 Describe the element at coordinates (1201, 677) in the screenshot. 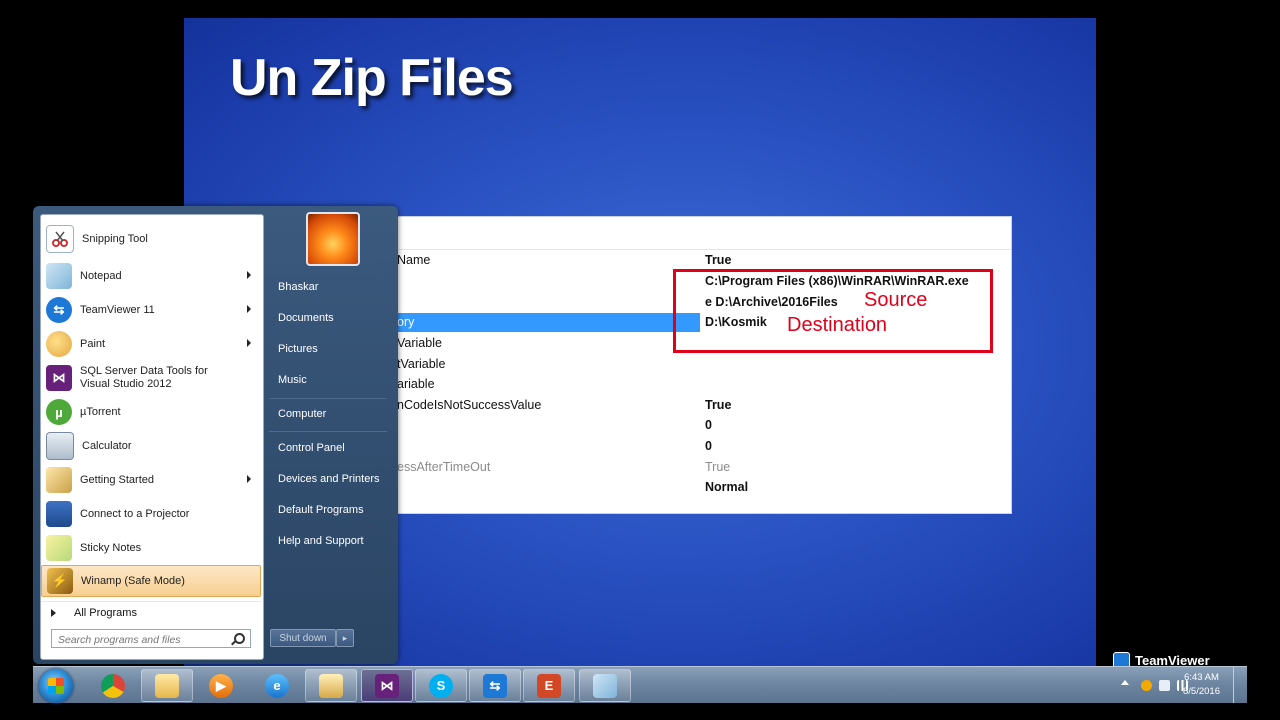

I see `clock-time: 6:43 AM` at that location.